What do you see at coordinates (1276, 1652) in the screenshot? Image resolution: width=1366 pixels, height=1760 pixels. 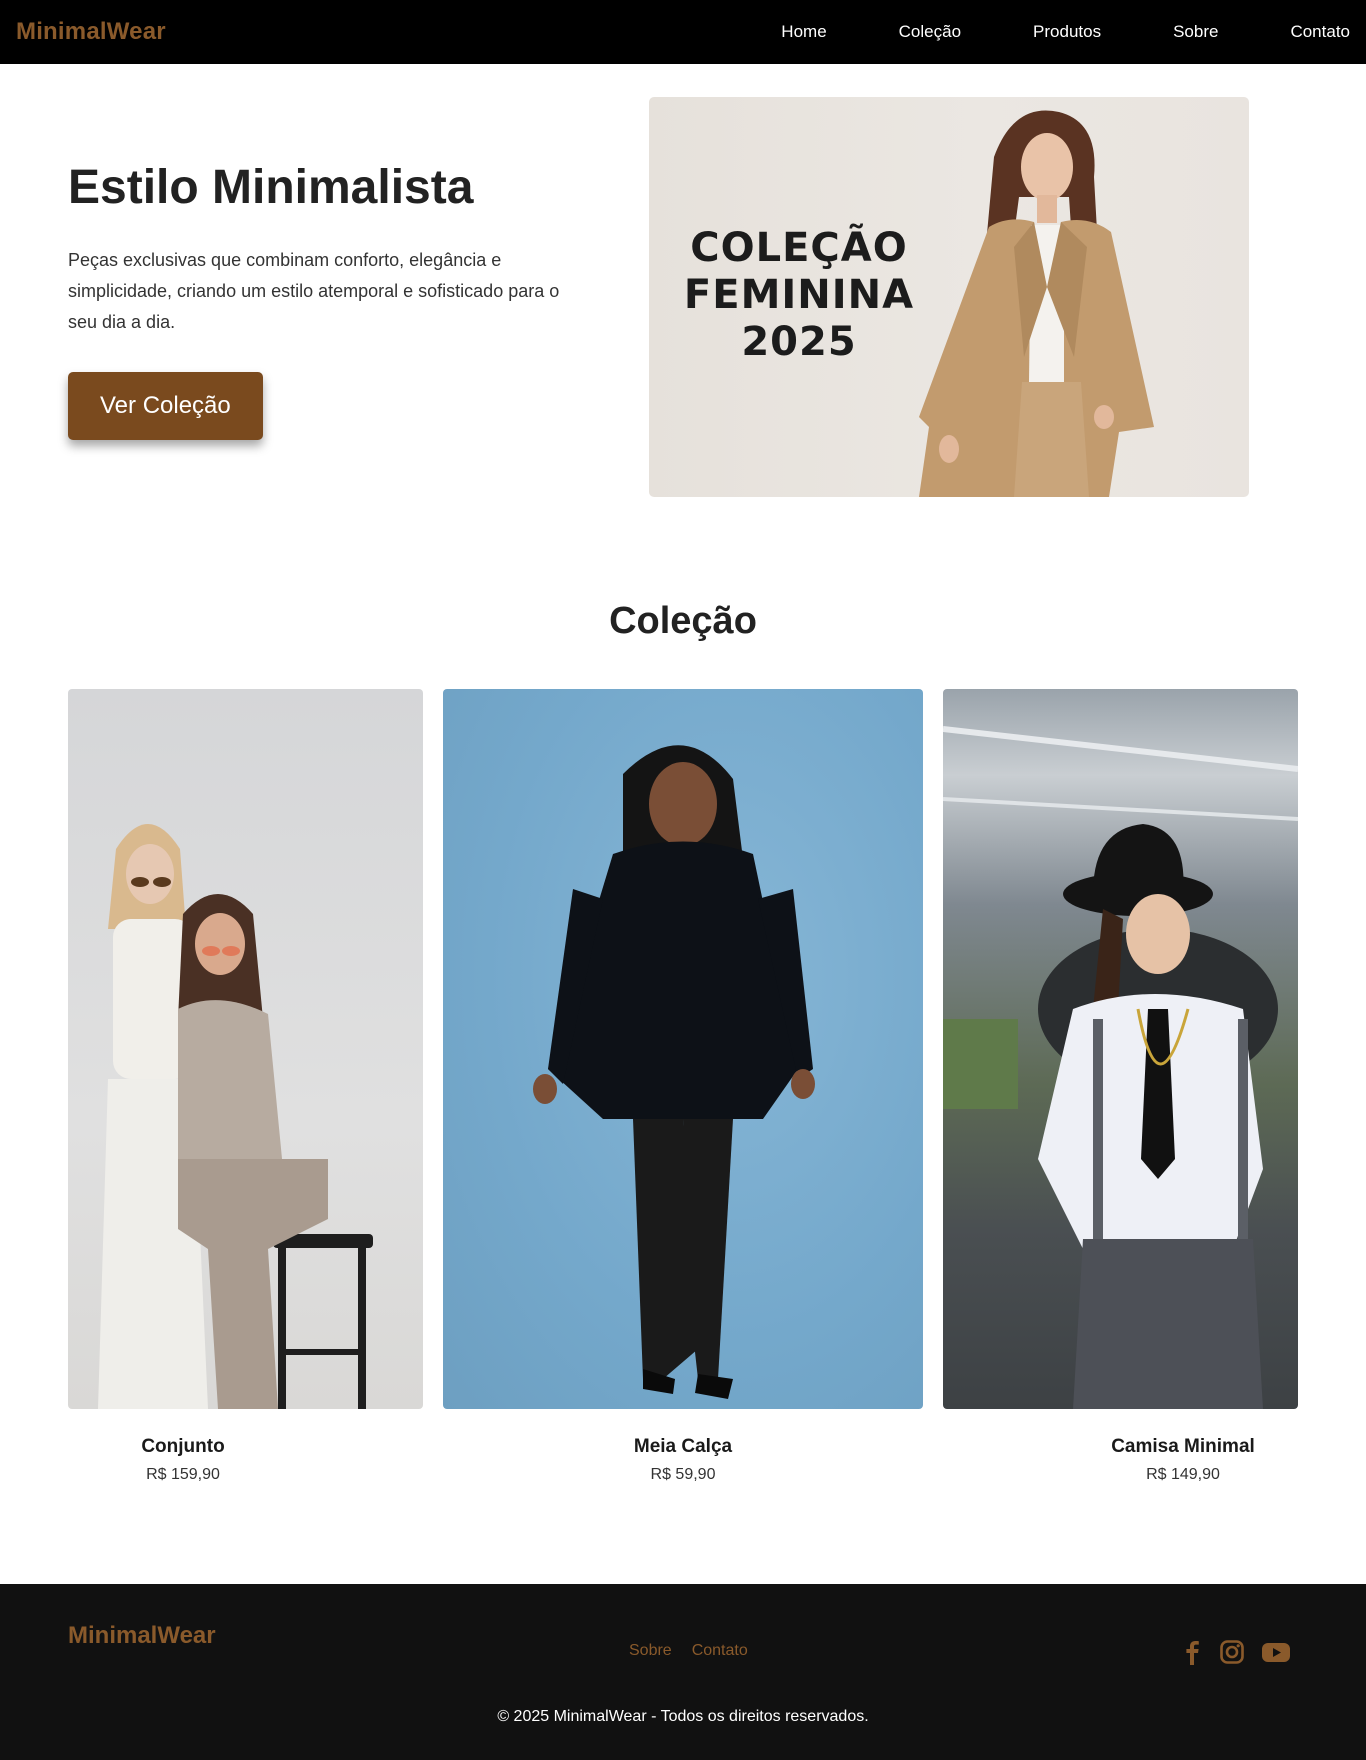 I see `youtube-icon` at bounding box center [1276, 1652].